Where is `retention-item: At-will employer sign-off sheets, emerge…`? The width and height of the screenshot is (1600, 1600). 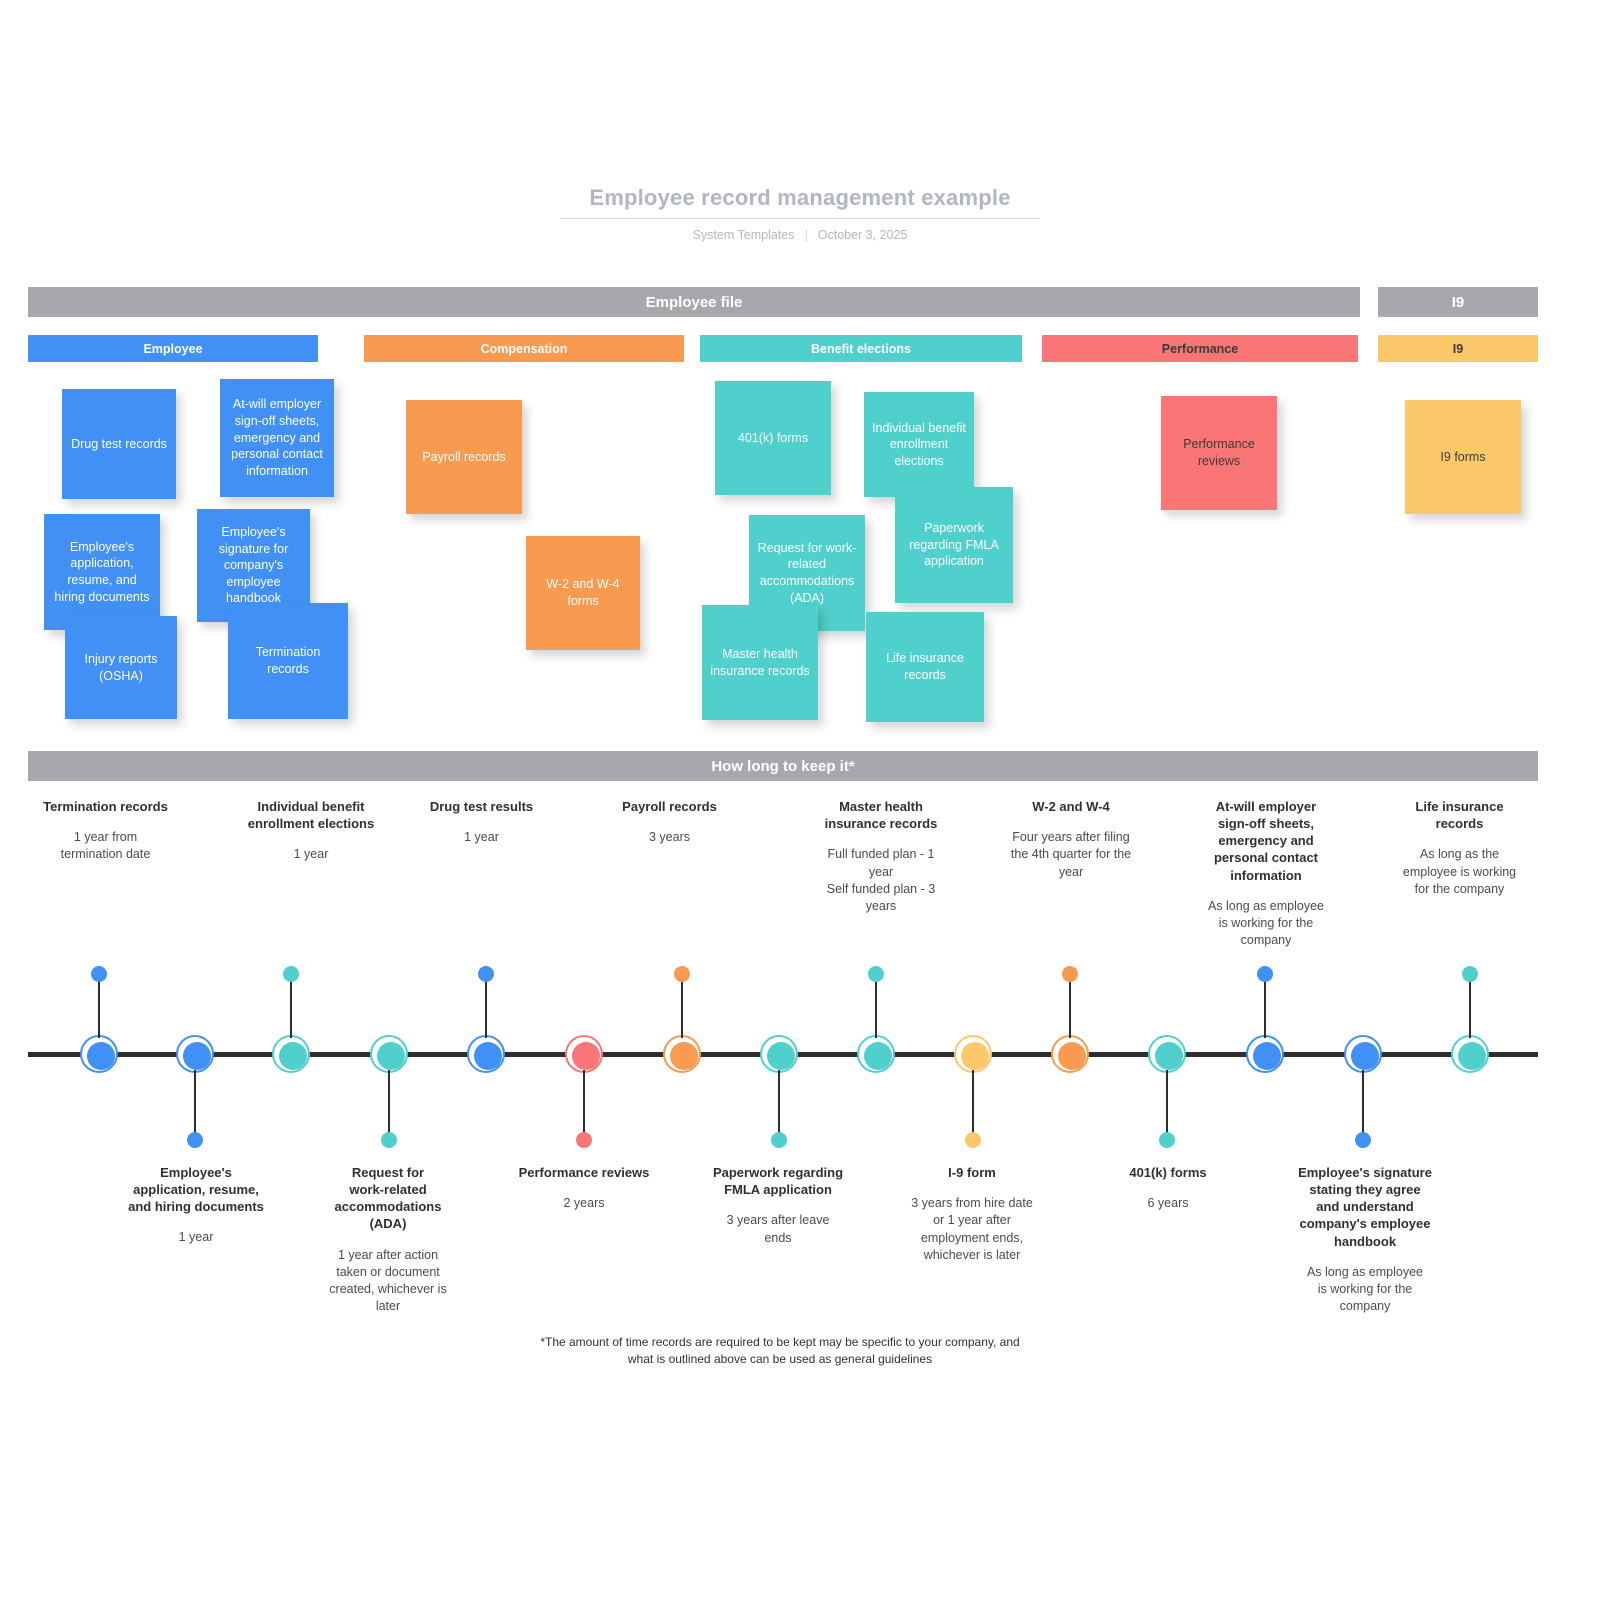 retention-item: At-will employer sign-off sheets, emerge… is located at coordinates (1266, 874).